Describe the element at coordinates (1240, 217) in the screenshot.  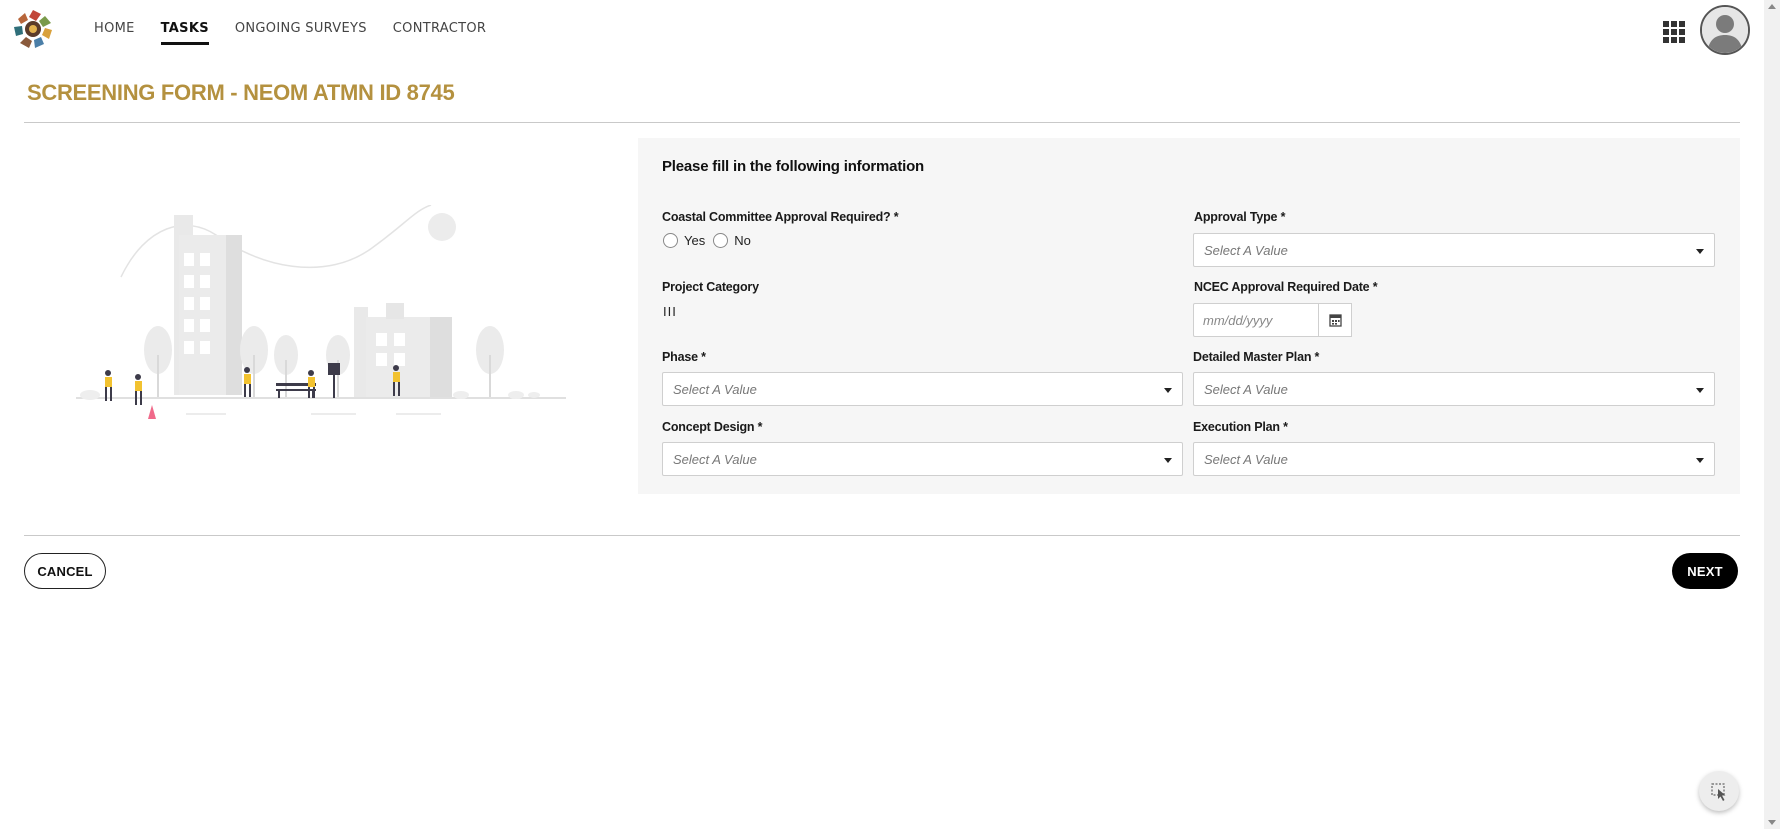
I see `approval-type-label: Approval Type *` at that location.